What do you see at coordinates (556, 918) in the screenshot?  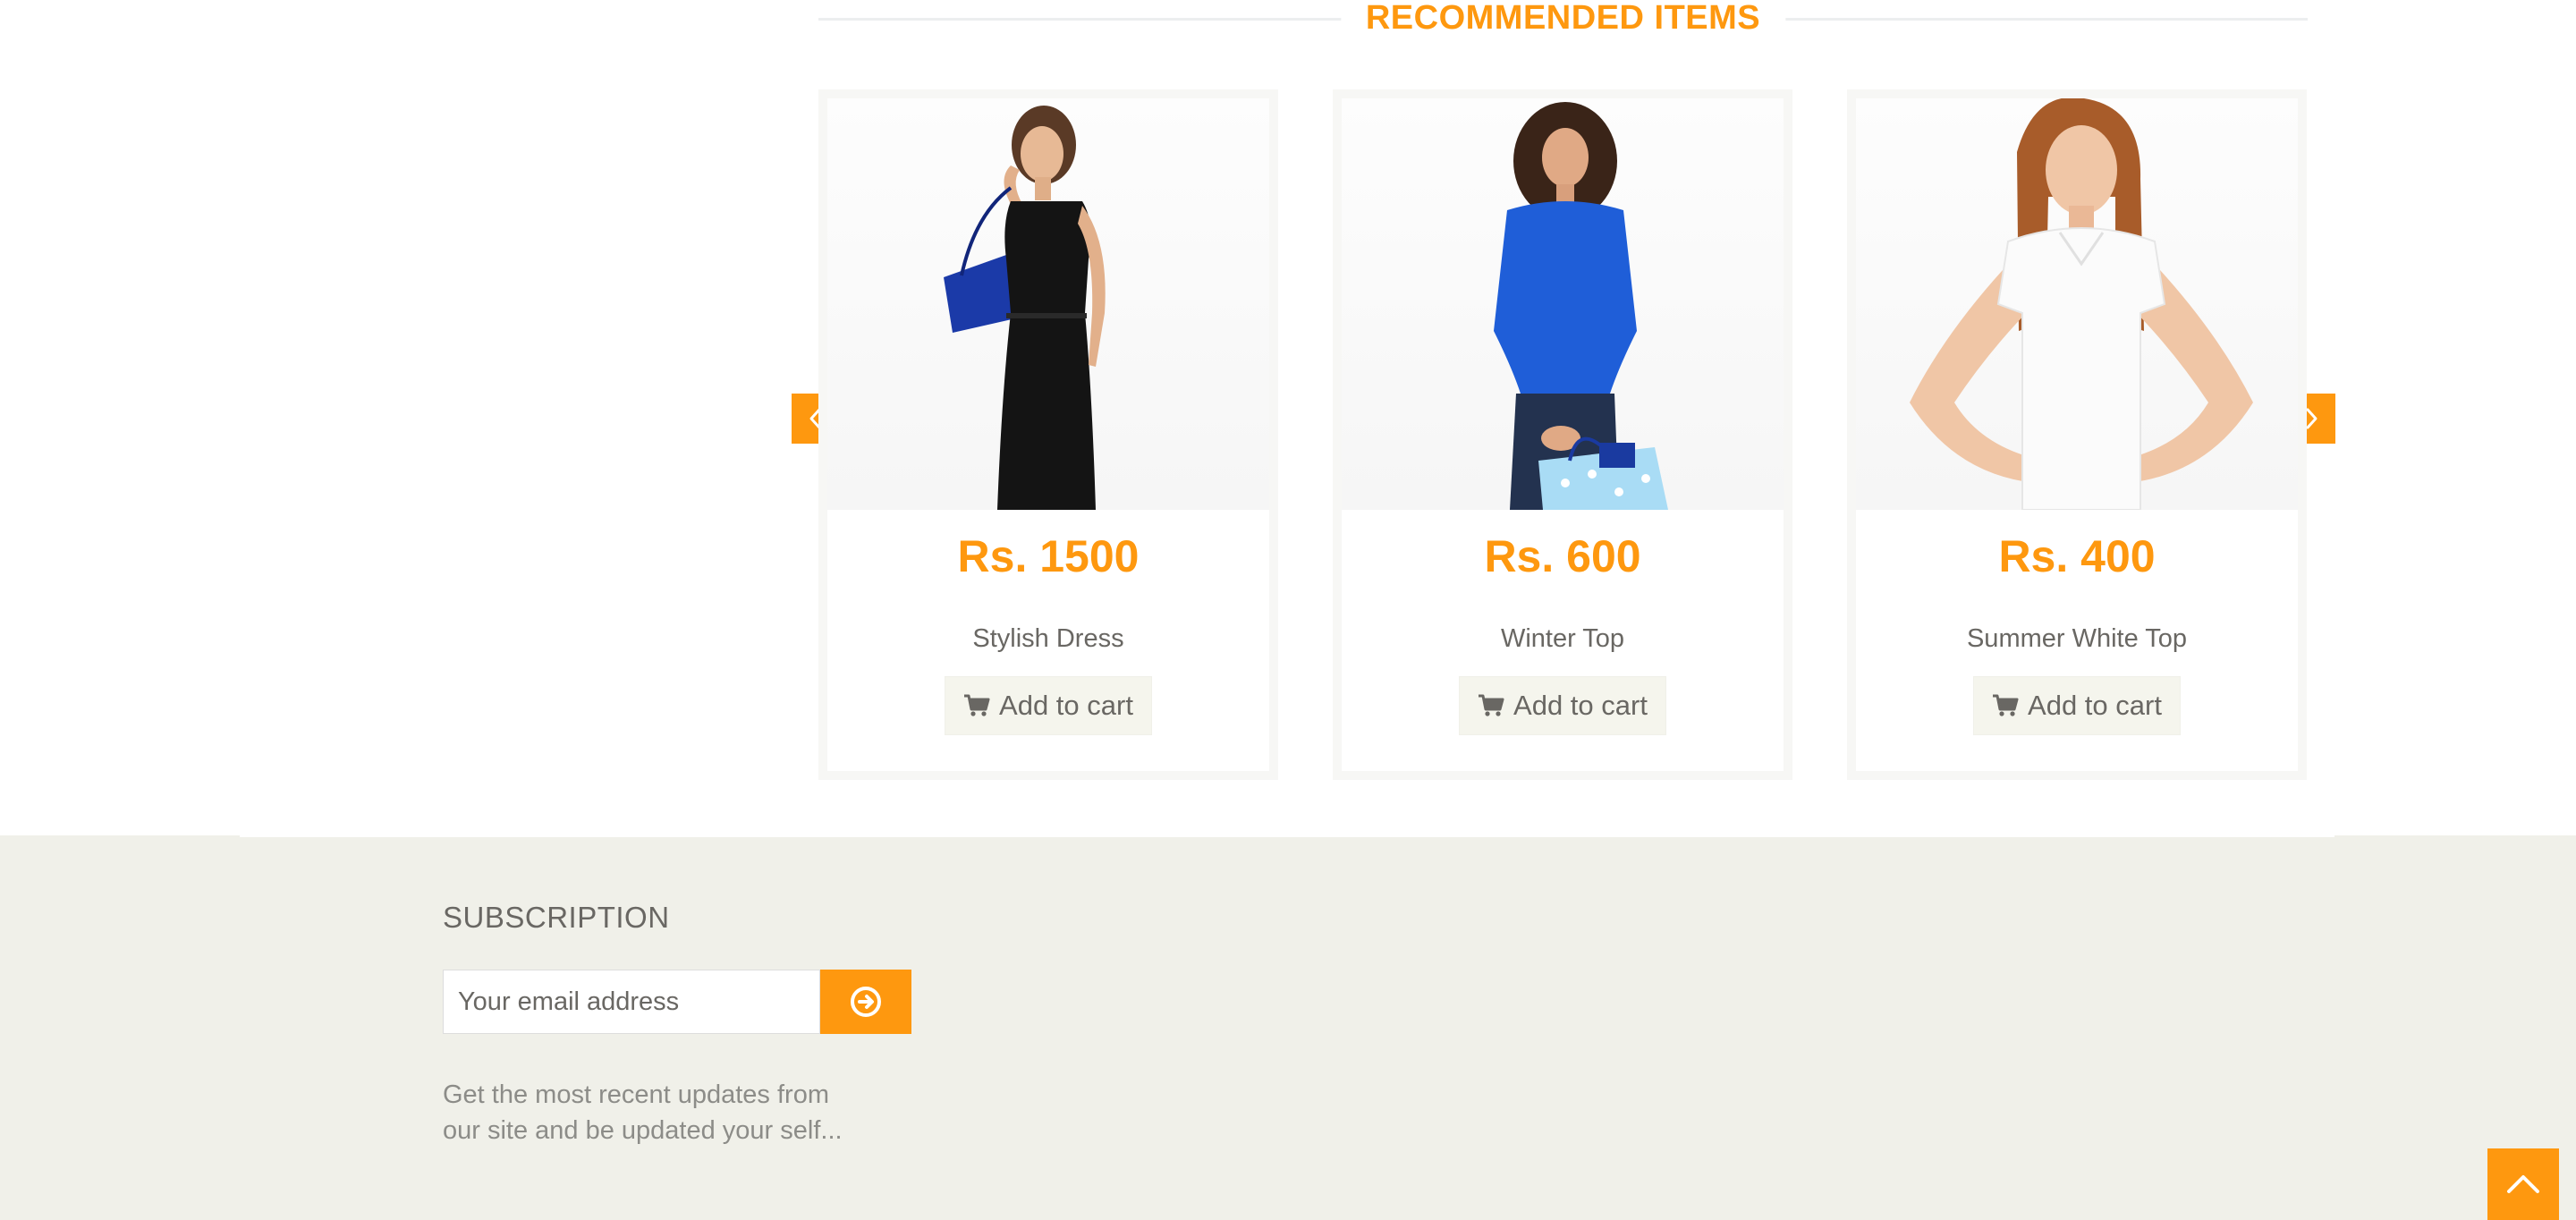 I see `subscription-title: SUBSCRIPTION` at bounding box center [556, 918].